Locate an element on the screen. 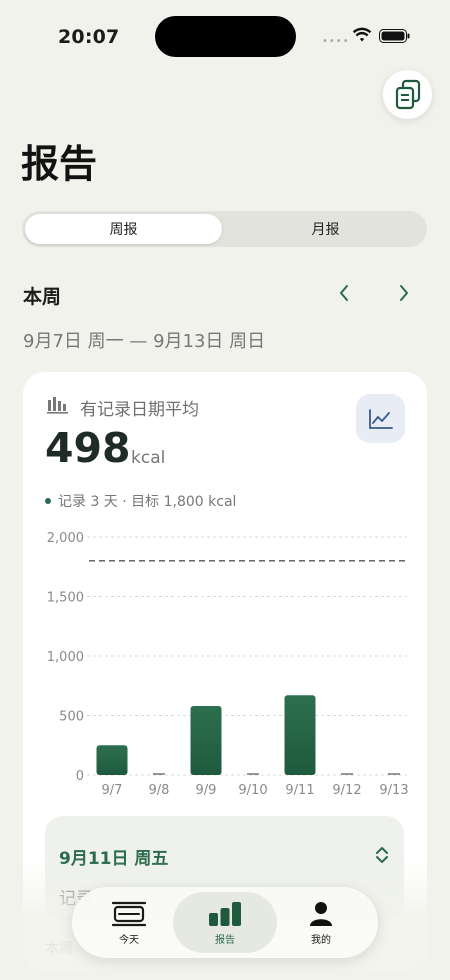 This screenshot has height=980, width=450. y-tick-label: 1,000 is located at coordinates (65, 657).